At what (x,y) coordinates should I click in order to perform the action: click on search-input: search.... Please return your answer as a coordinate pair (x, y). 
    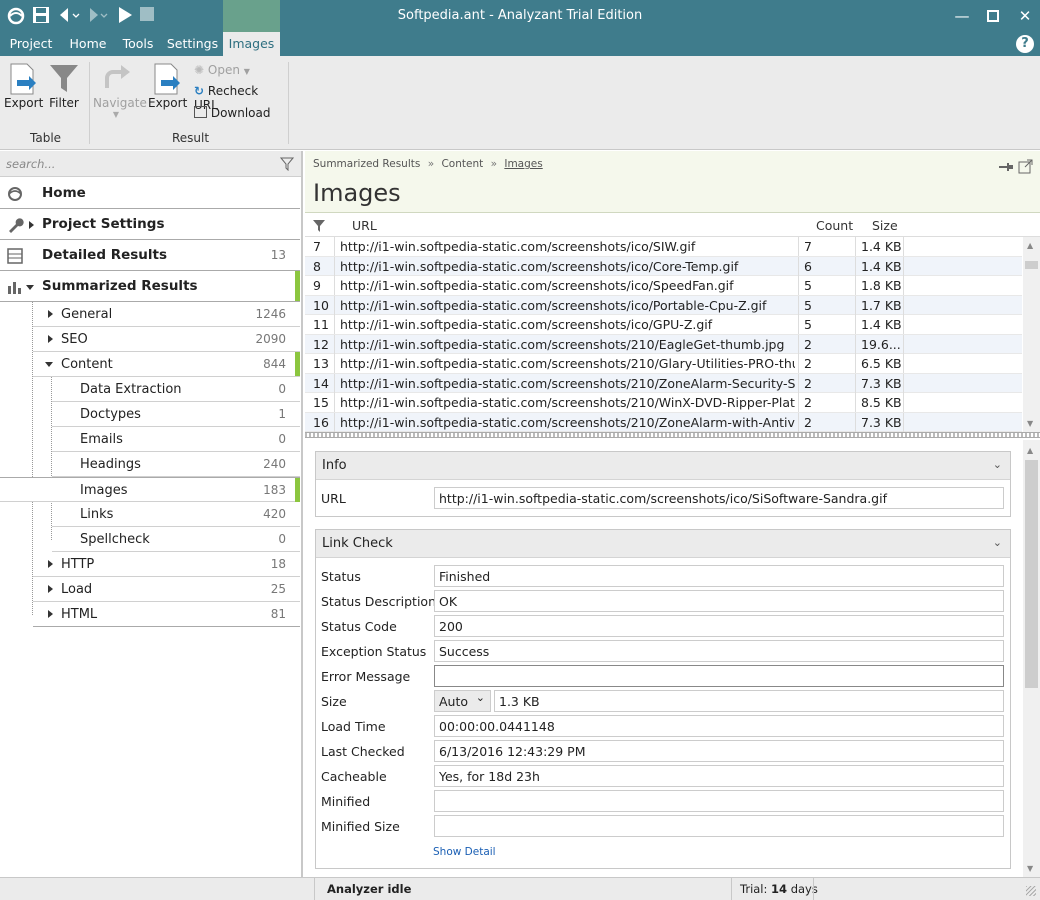
    Looking at the image, I should click on (150, 164).